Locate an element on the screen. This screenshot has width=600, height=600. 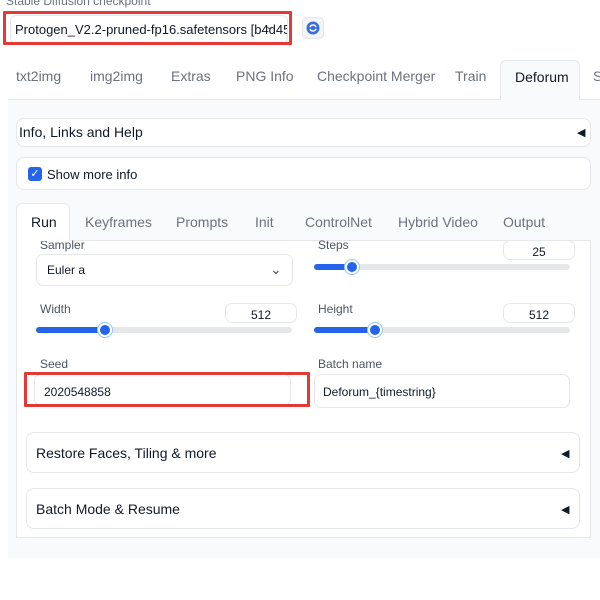
subtab-controlnet: ControlNet is located at coordinates (338, 222).